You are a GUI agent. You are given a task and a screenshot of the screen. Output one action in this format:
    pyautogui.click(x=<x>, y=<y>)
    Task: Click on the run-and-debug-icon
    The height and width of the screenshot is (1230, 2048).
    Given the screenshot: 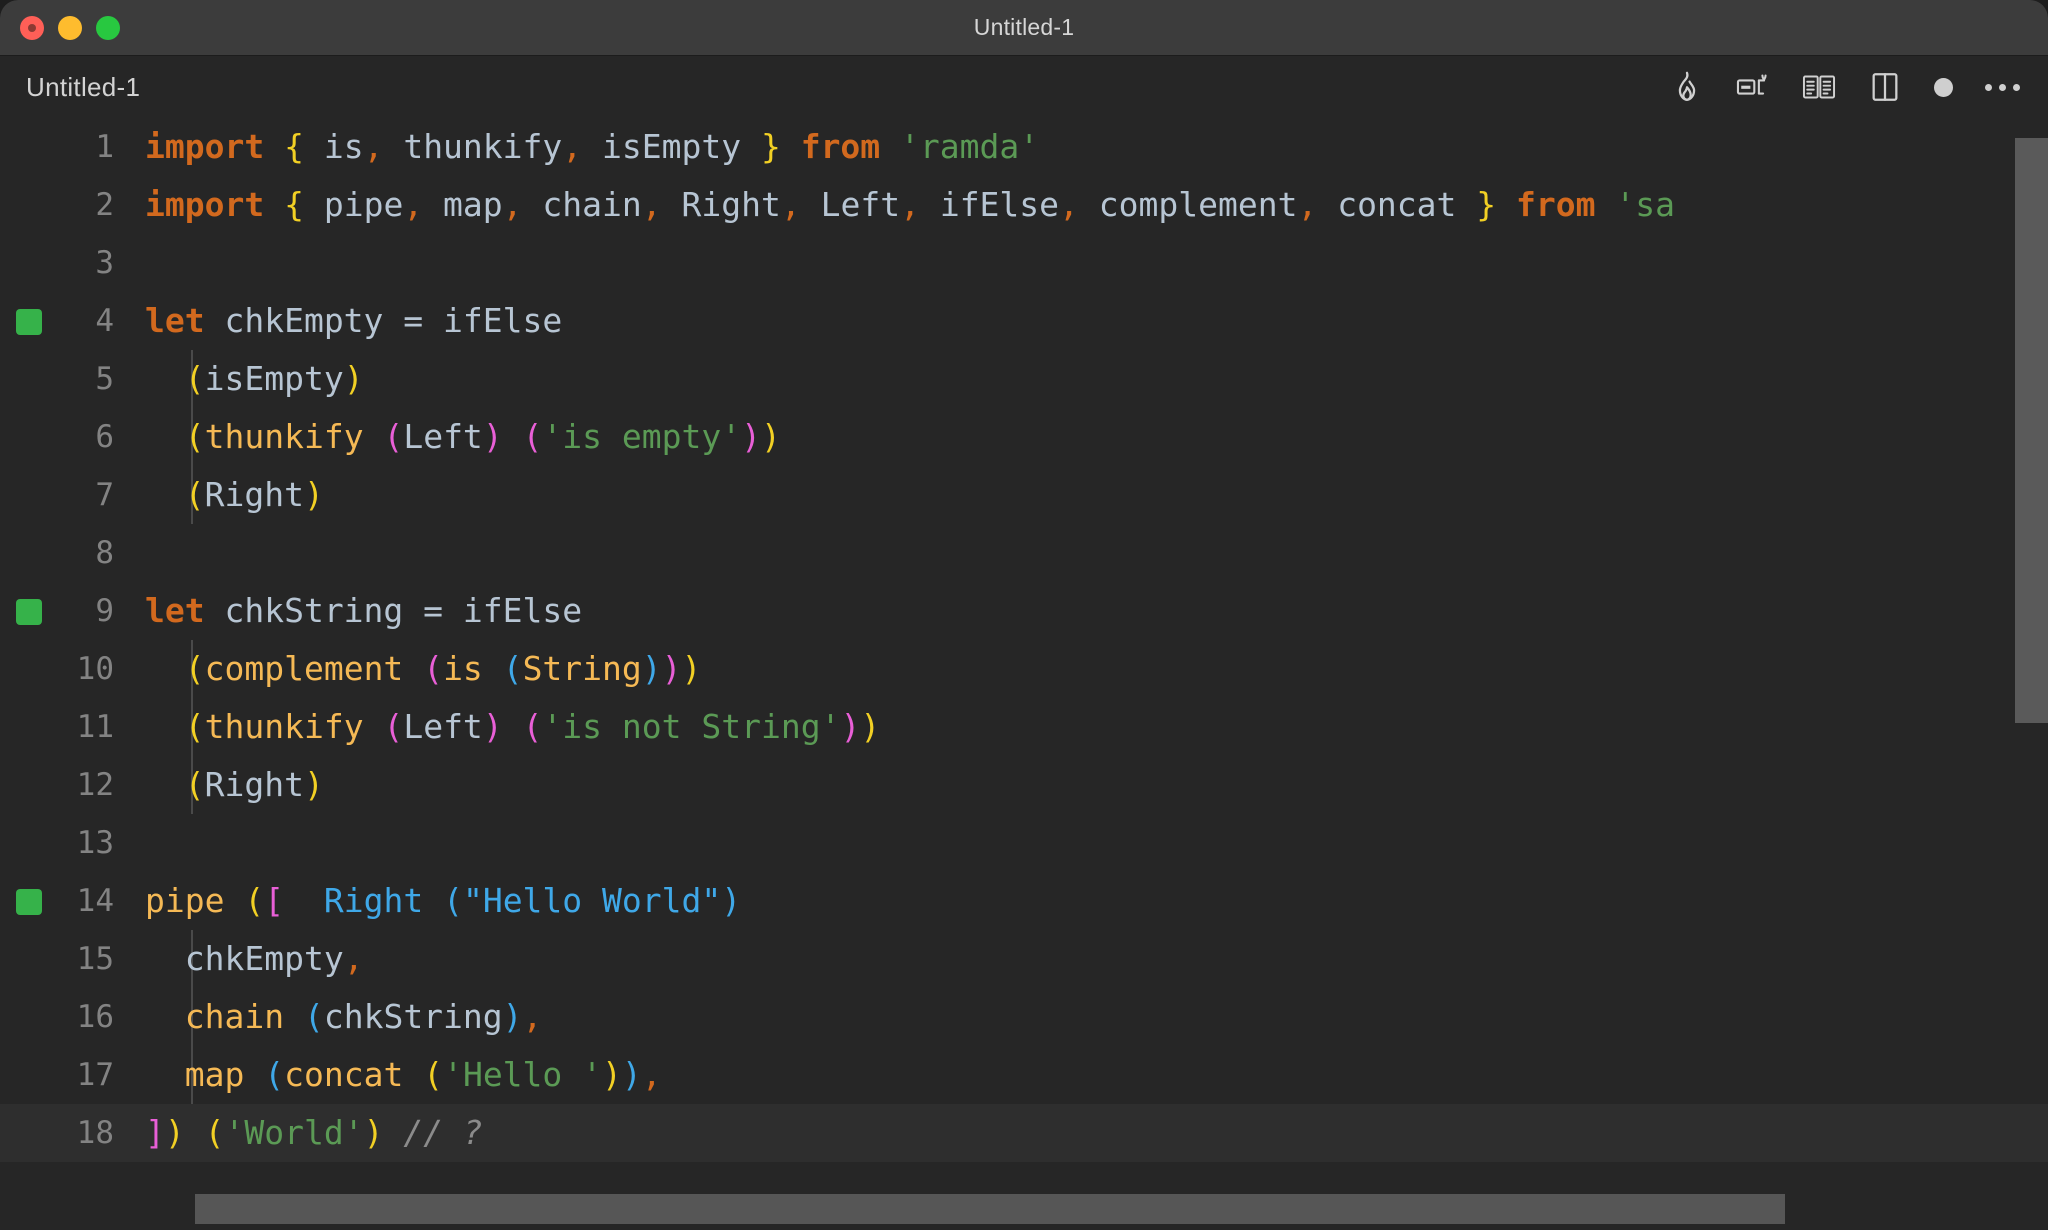 What is the action you would take?
    pyautogui.click(x=1753, y=87)
    